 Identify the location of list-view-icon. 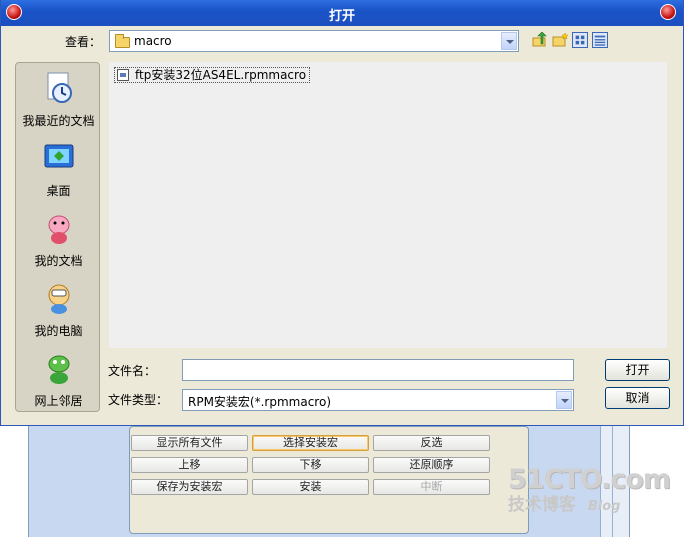
(580, 40).